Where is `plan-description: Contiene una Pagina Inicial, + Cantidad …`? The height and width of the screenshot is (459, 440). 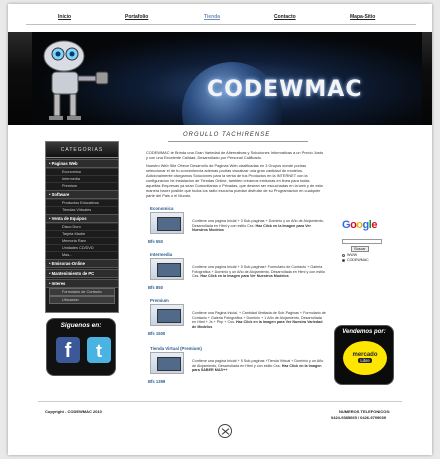 plan-description: Contiene una Pagina Inicial, + Cantidad … is located at coordinates (259, 320).